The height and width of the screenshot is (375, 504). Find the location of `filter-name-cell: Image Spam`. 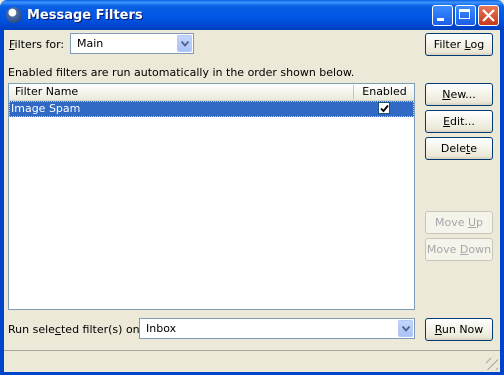

filter-name-cell: Image Spam is located at coordinates (46, 108).